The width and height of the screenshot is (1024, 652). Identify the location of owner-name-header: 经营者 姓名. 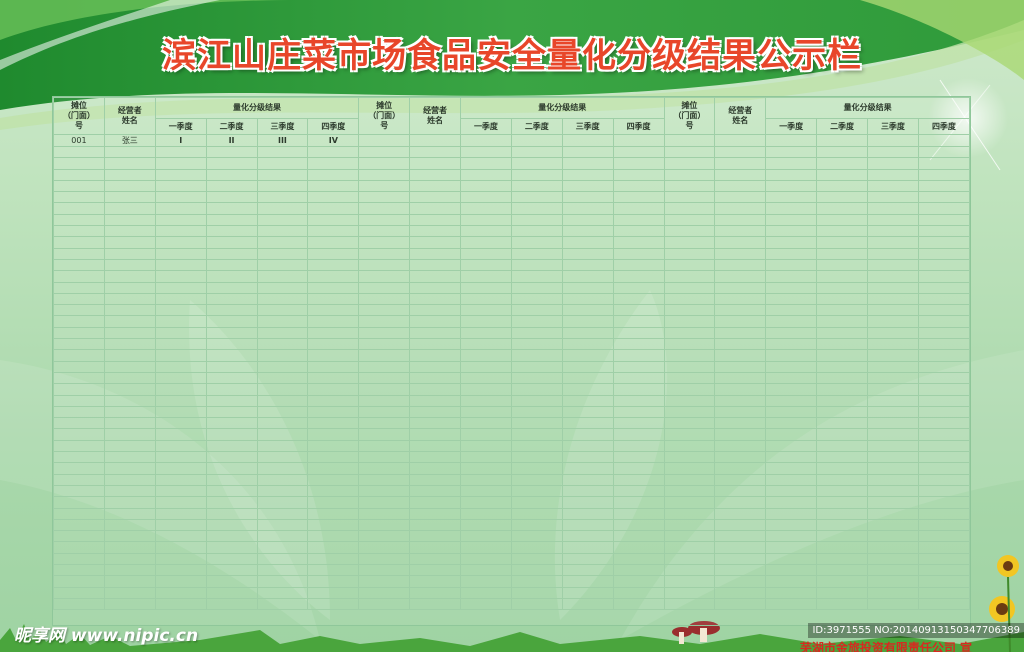
(740, 116).